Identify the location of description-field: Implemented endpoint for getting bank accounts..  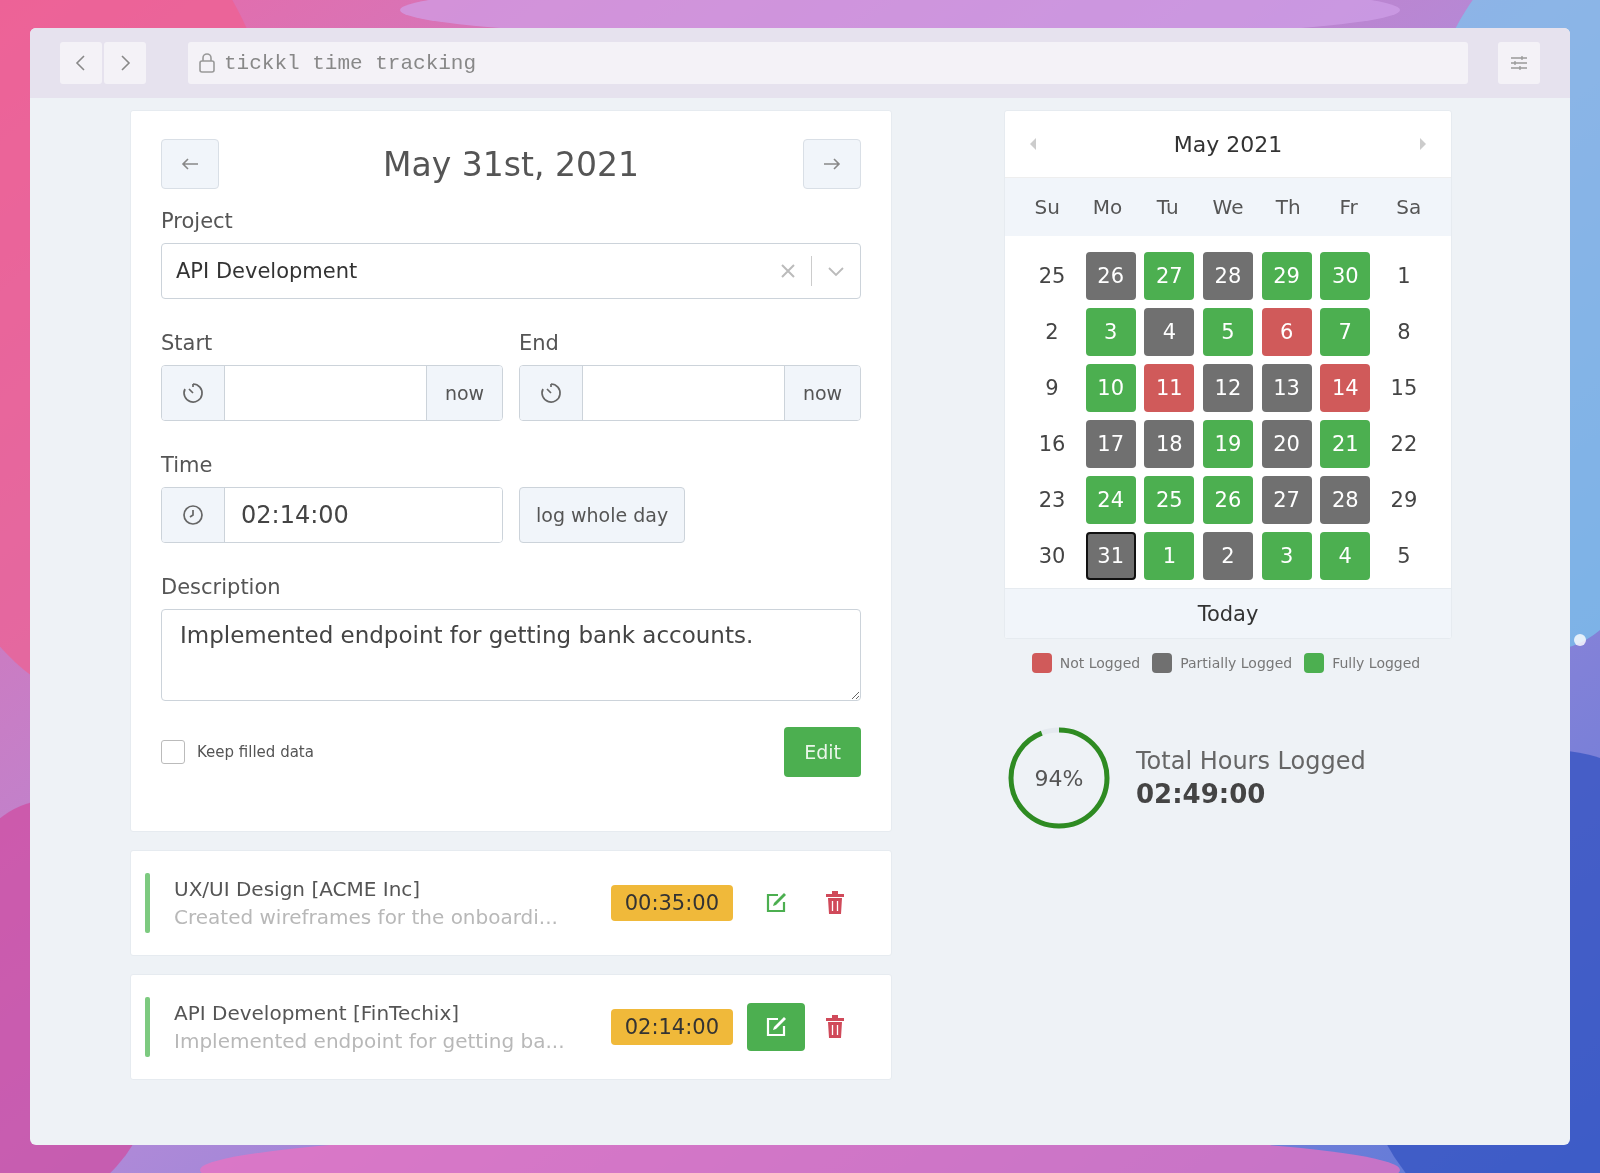
(511, 655).